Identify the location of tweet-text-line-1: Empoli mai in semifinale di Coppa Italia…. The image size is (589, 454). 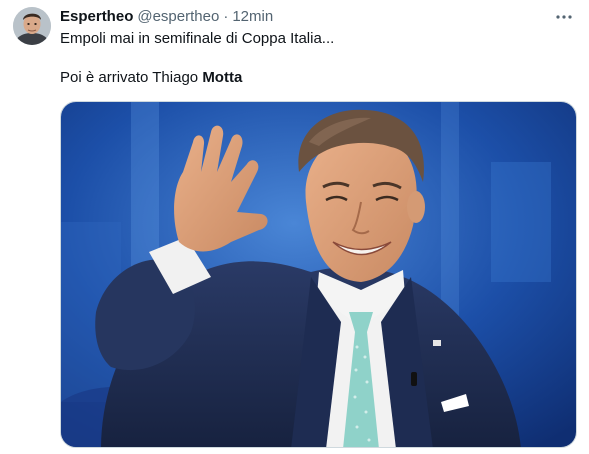
(197, 38).